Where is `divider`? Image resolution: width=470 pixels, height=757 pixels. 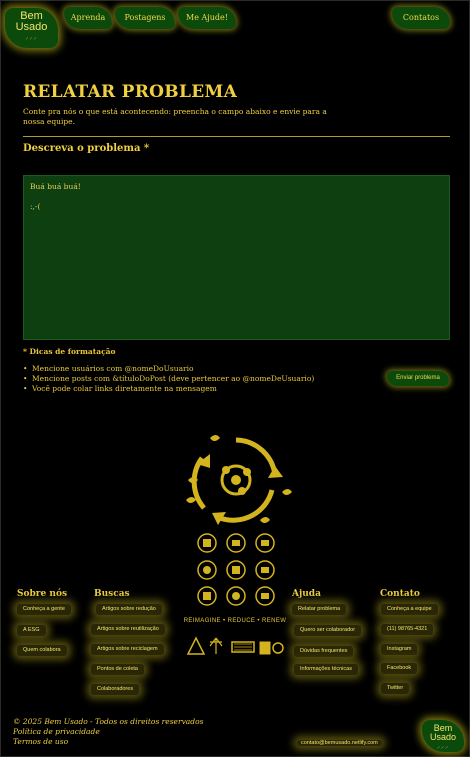 divider is located at coordinates (236, 136).